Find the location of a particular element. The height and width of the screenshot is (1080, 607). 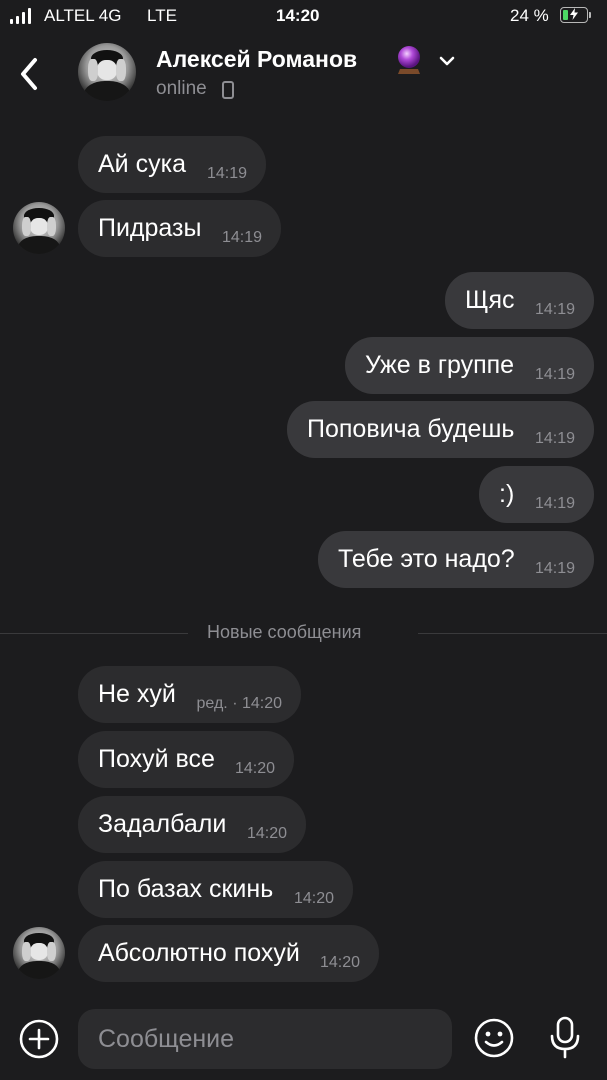

incoming-message: Задалбали 14:20 is located at coordinates (192, 824).